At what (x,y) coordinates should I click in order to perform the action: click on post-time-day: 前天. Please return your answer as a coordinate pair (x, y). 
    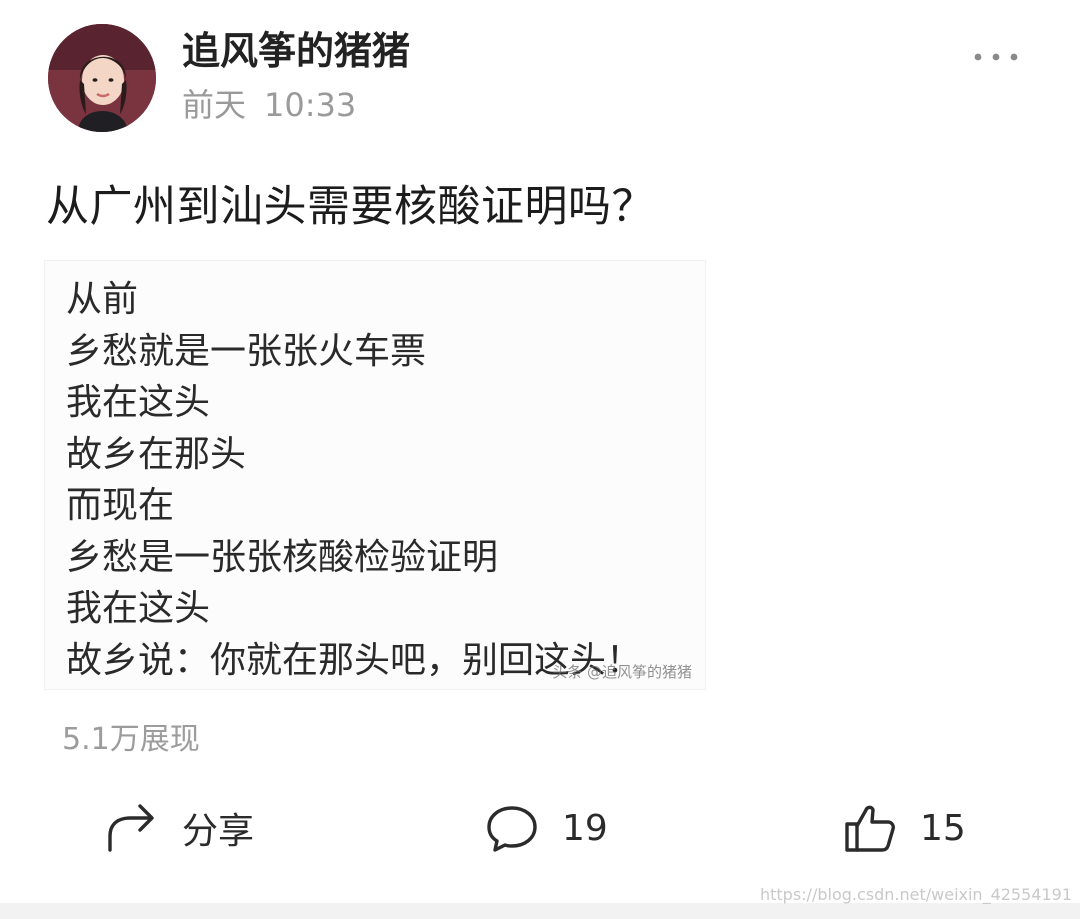
    Looking at the image, I should click on (214, 105).